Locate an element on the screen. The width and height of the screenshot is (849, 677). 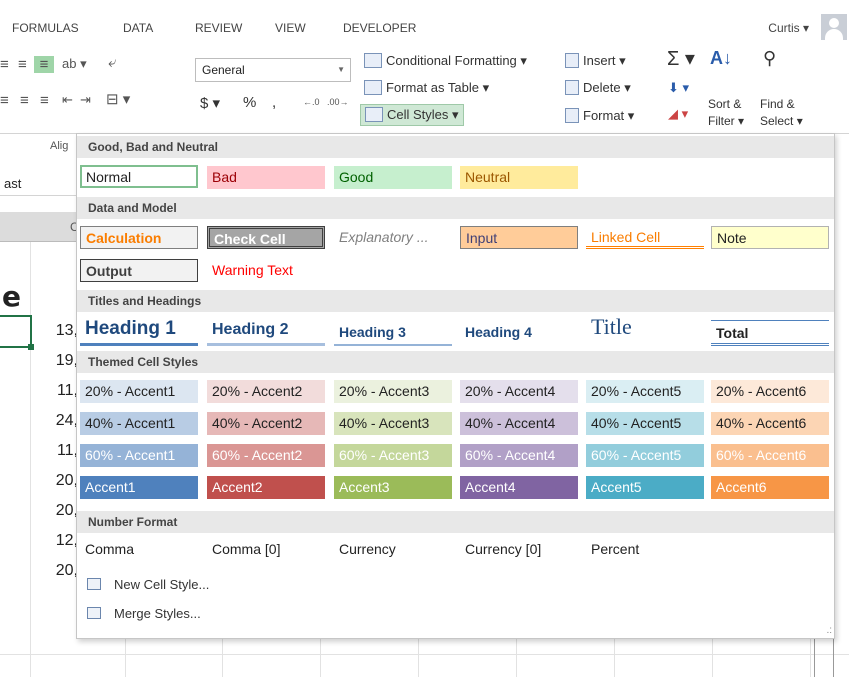
format-button: Format ▾ is located at coordinates (599, 116).